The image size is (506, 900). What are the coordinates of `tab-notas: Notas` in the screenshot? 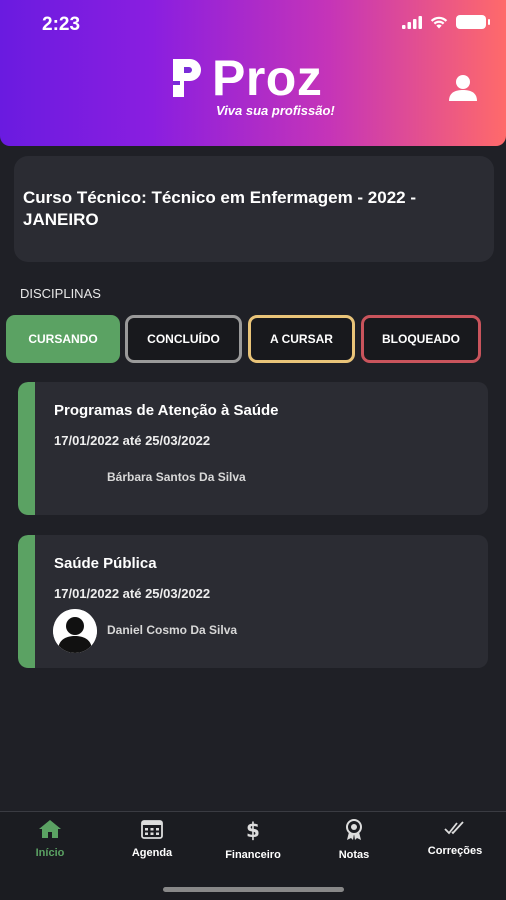 It's located at (354, 842).